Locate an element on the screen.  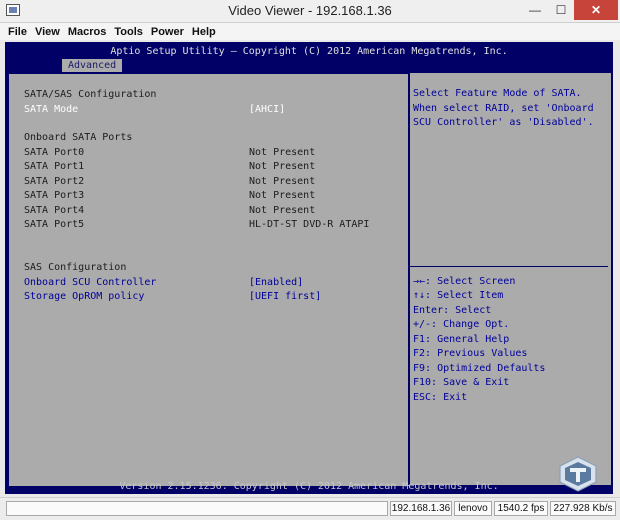
logo-icon is located at coordinates (578, 474).